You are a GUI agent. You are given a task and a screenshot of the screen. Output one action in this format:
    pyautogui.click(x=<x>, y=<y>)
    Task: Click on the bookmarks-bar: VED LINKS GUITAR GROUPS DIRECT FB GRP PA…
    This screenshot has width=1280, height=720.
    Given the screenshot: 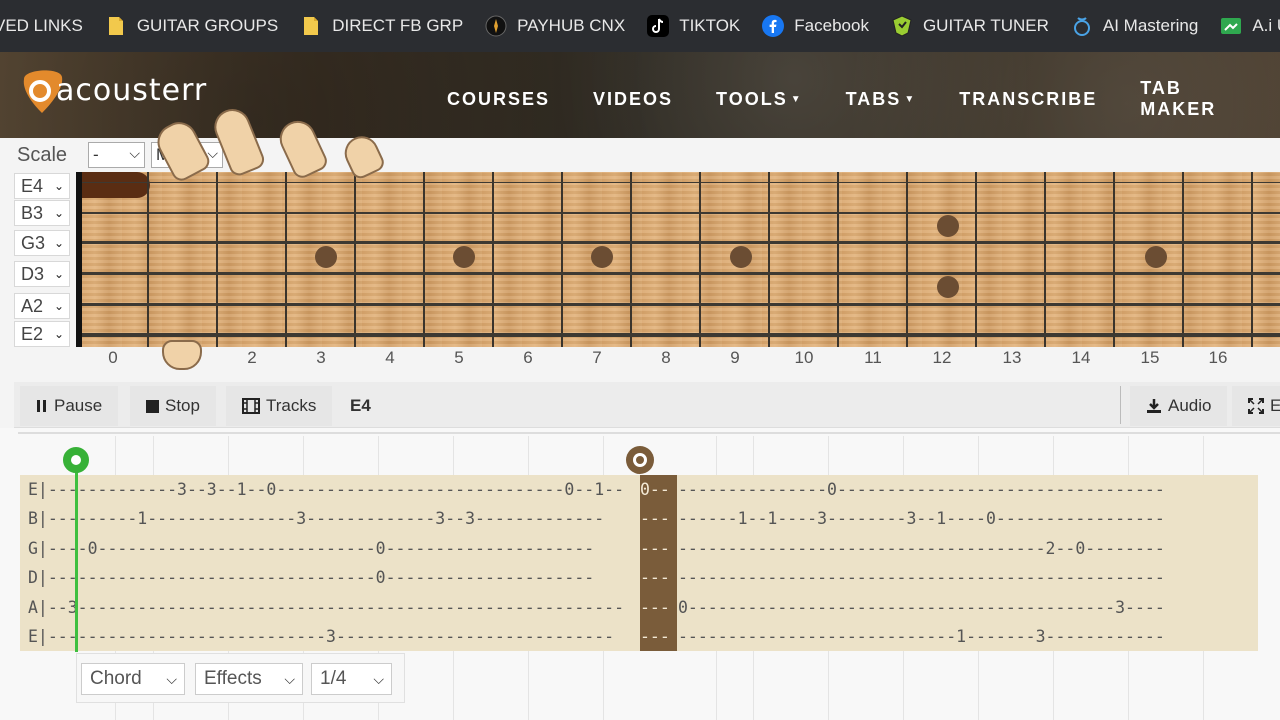 What is the action you would take?
    pyautogui.click(x=640, y=26)
    